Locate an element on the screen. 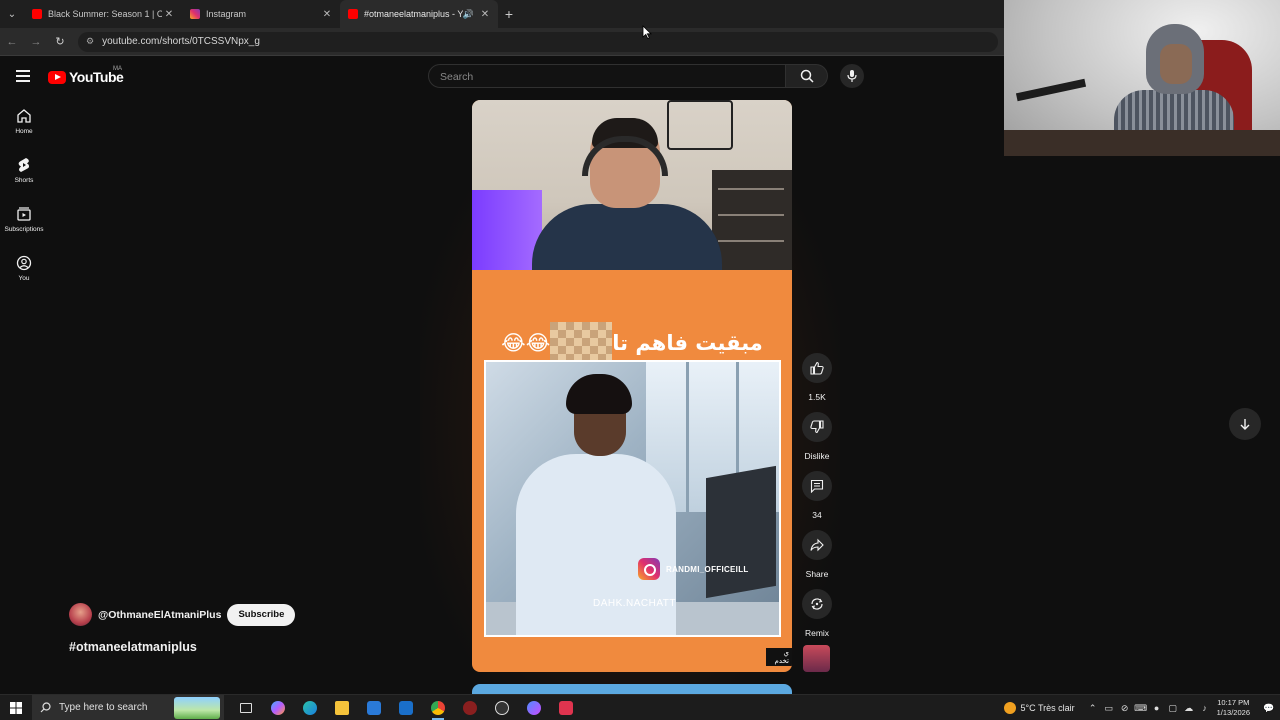 Image resolution: width=1280 pixels, height=720 pixels. network-icon: ⊘ is located at coordinates (1125, 708).